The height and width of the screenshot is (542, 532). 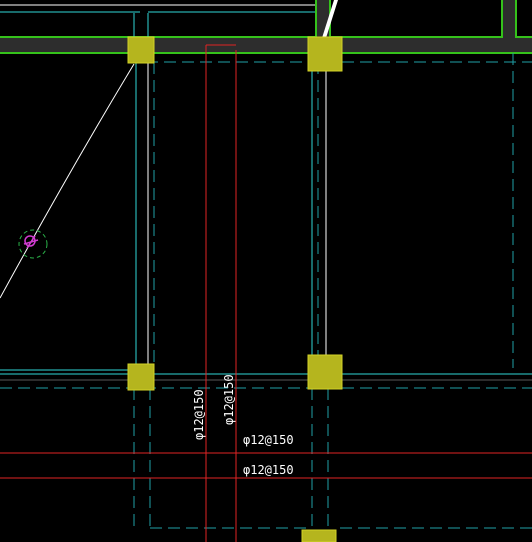 What do you see at coordinates (323, 19) in the screenshot?
I see `beam-stub-upper-mid` at bounding box center [323, 19].